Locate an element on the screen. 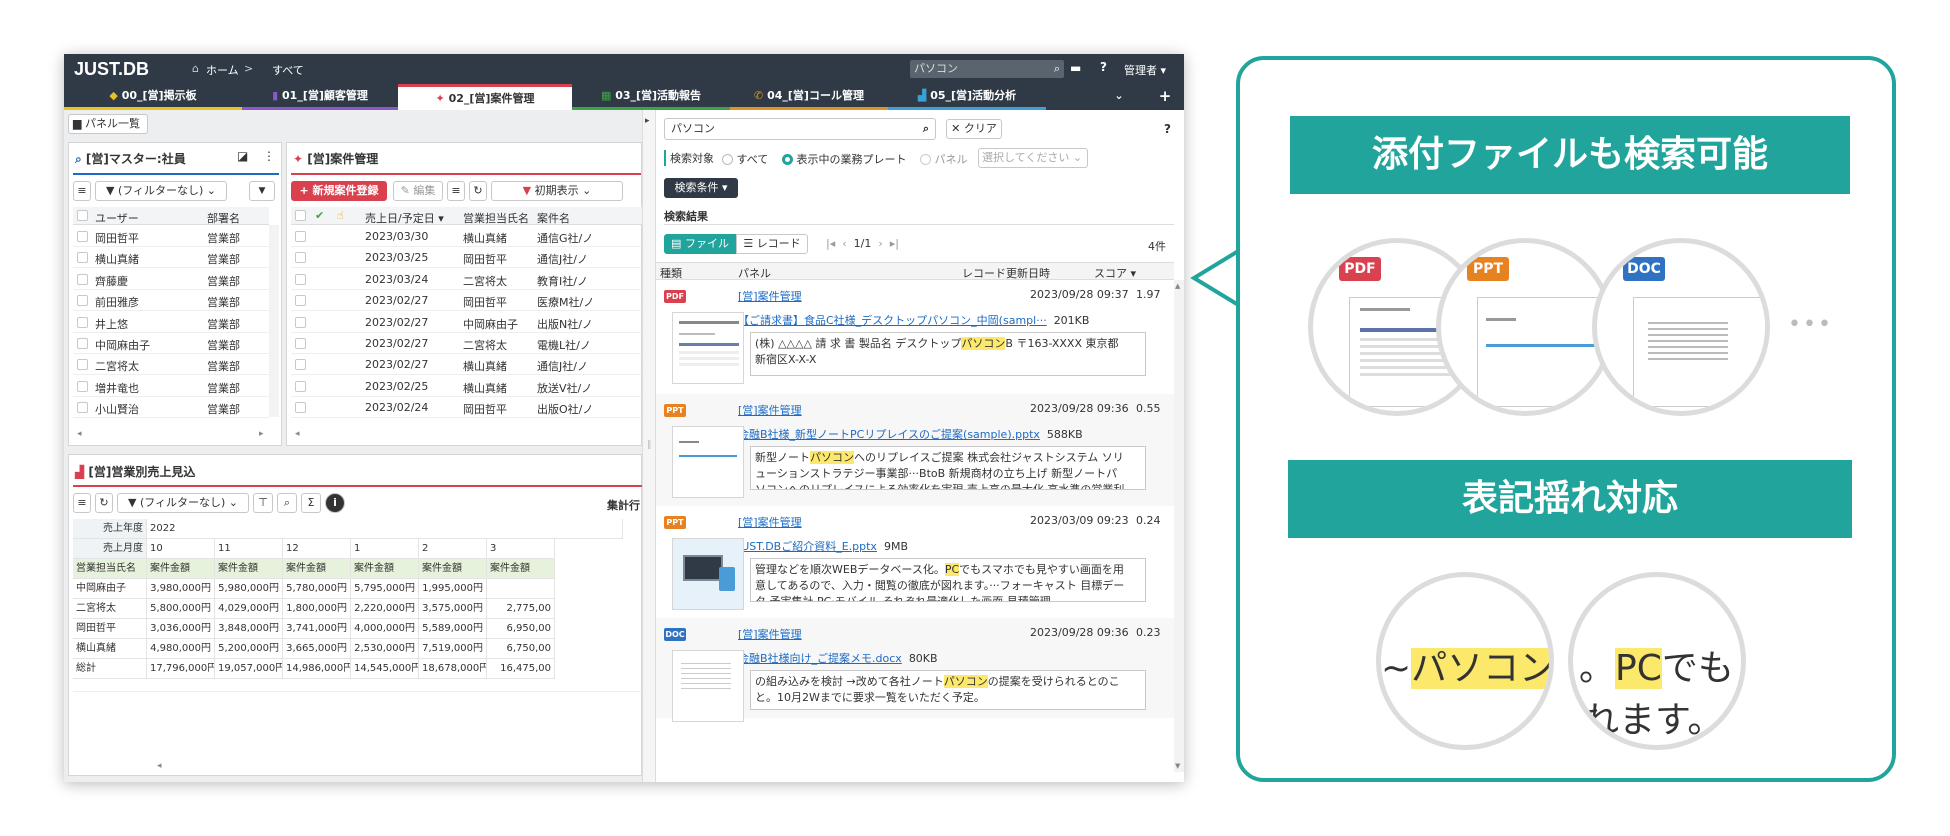  table-row: 2023/02/27 中岡麻由子 出版N社/ノ is located at coordinates (467, 322).